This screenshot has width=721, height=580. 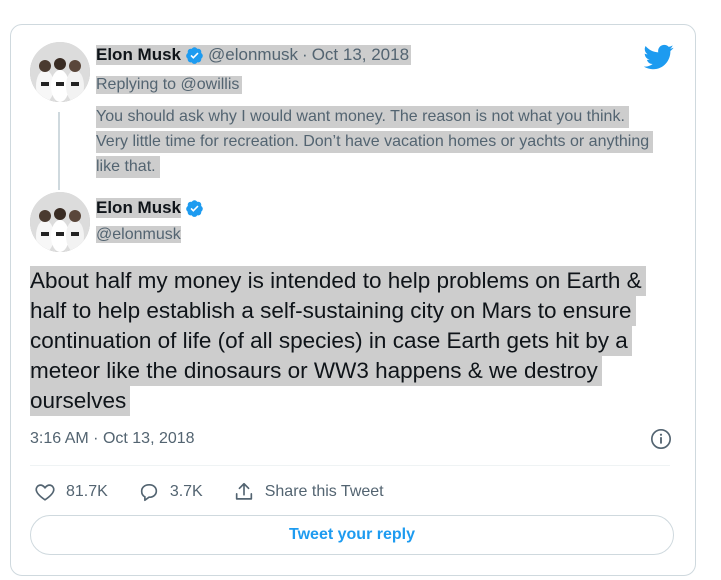 I want to click on like-button: 81.7K, so click(x=71, y=492).